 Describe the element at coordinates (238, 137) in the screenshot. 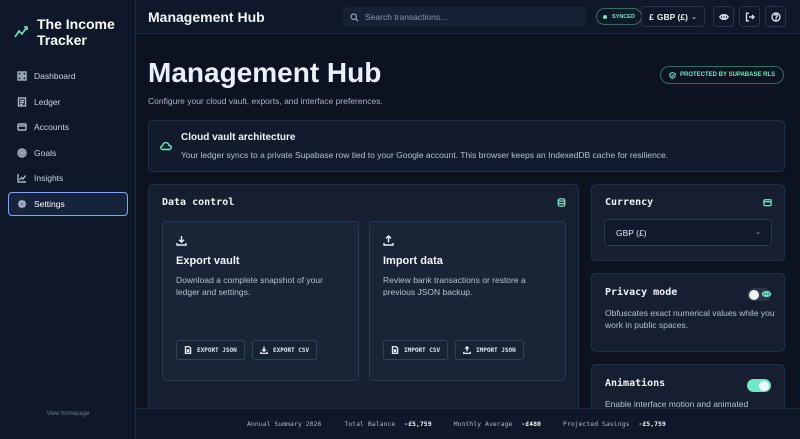

I see `info-title: Cloud vault architecture` at that location.